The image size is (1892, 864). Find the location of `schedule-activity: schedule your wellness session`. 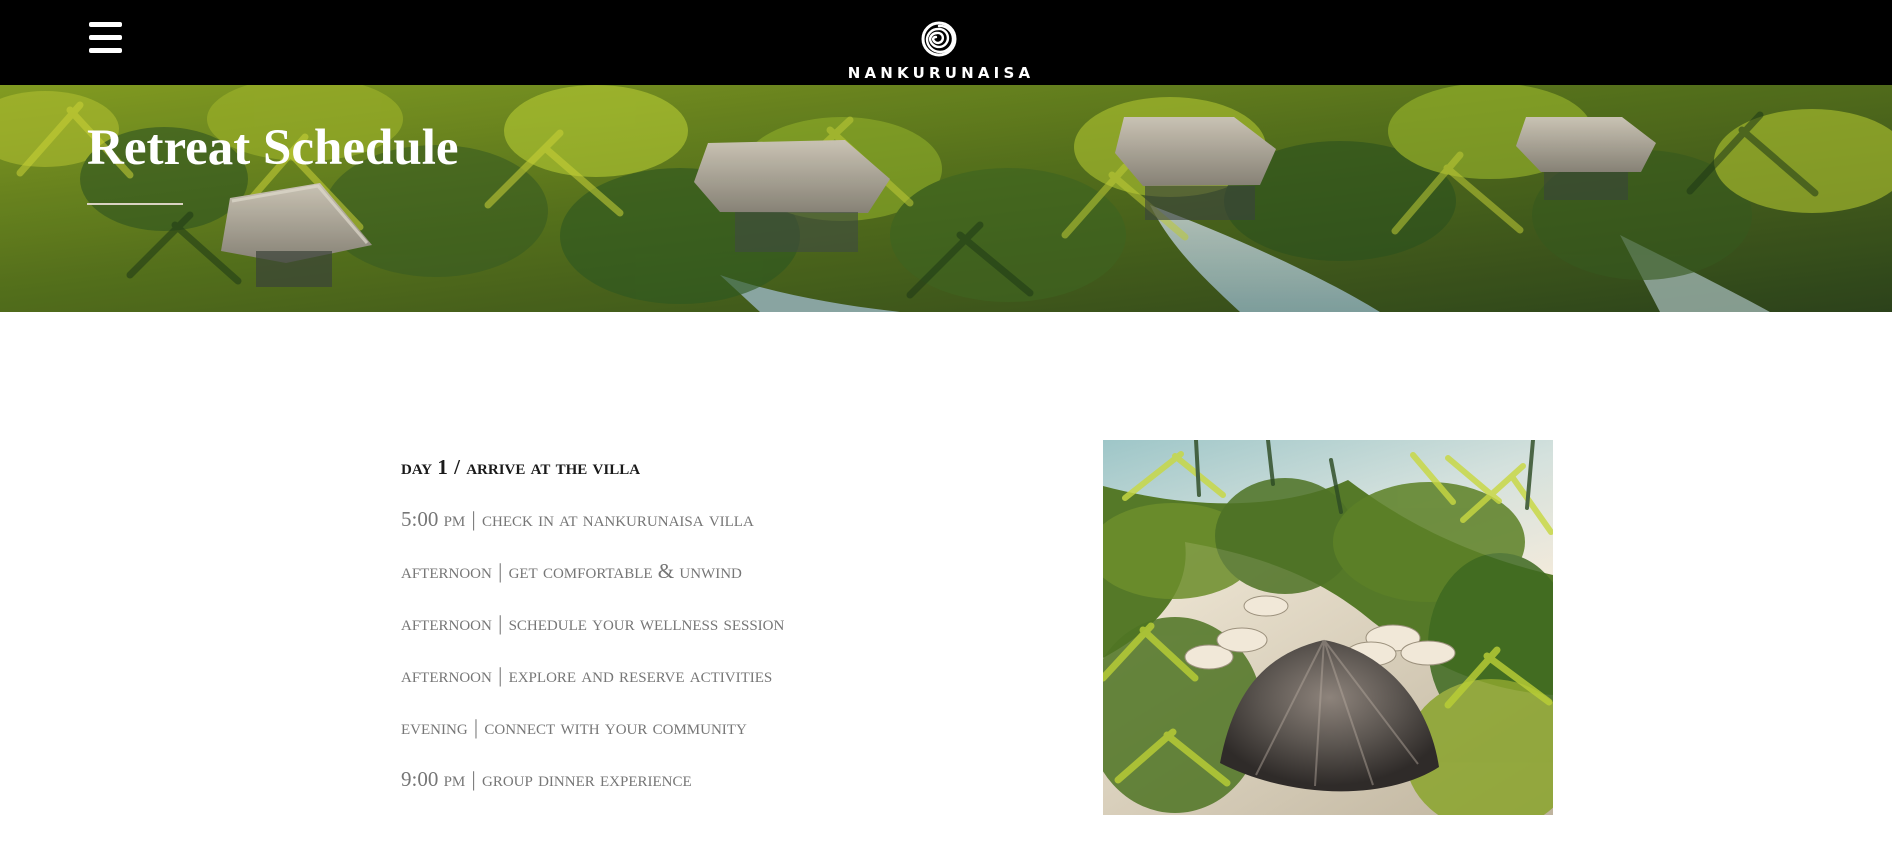

schedule-activity: schedule your wellness session is located at coordinates (646, 623).